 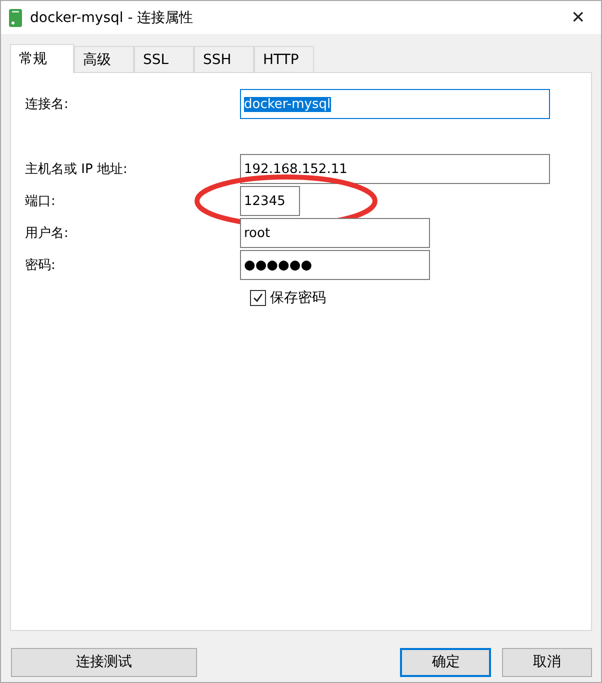 I want to click on field-label: 密码:, so click(x=40, y=265).